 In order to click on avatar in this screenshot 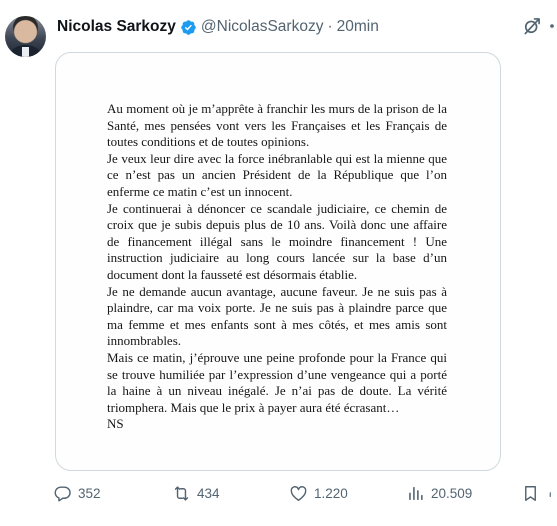, I will do `click(25, 36)`.